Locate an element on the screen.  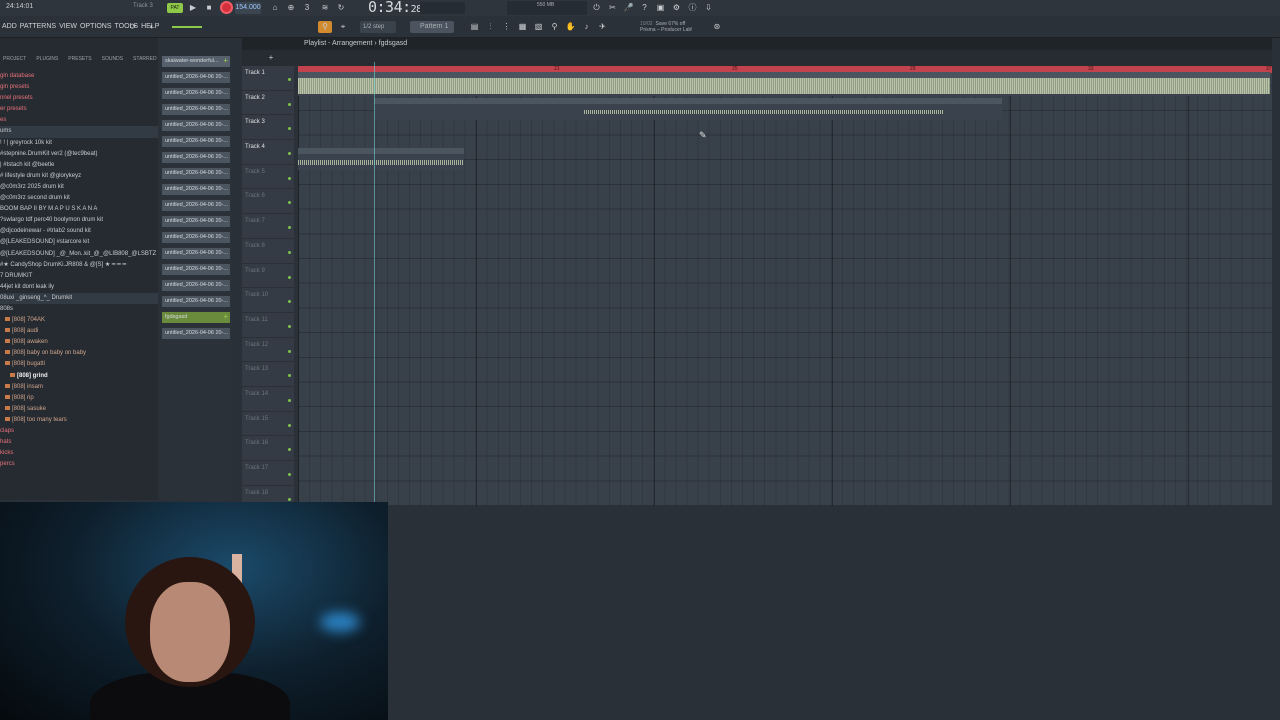
browser-item: ?swlargo tdf perc40 boolymon drum kit is located at coordinates (79, 220).